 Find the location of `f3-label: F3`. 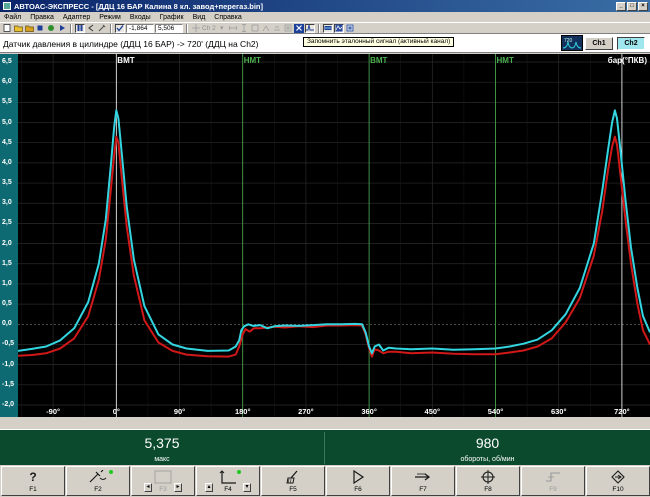

f3-label: F3 is located at coordinates (163, 489).